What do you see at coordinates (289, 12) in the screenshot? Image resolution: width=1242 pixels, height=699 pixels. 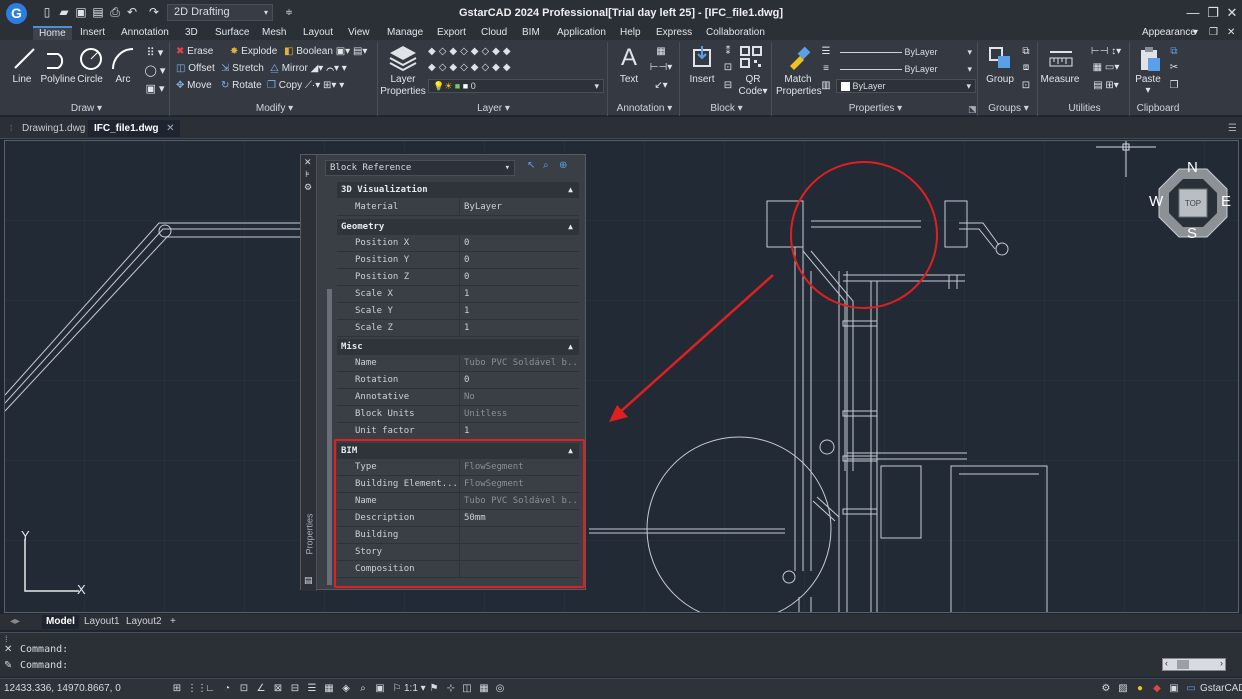 I see `customize-icon: ≑` at bounding box center [289, 12].